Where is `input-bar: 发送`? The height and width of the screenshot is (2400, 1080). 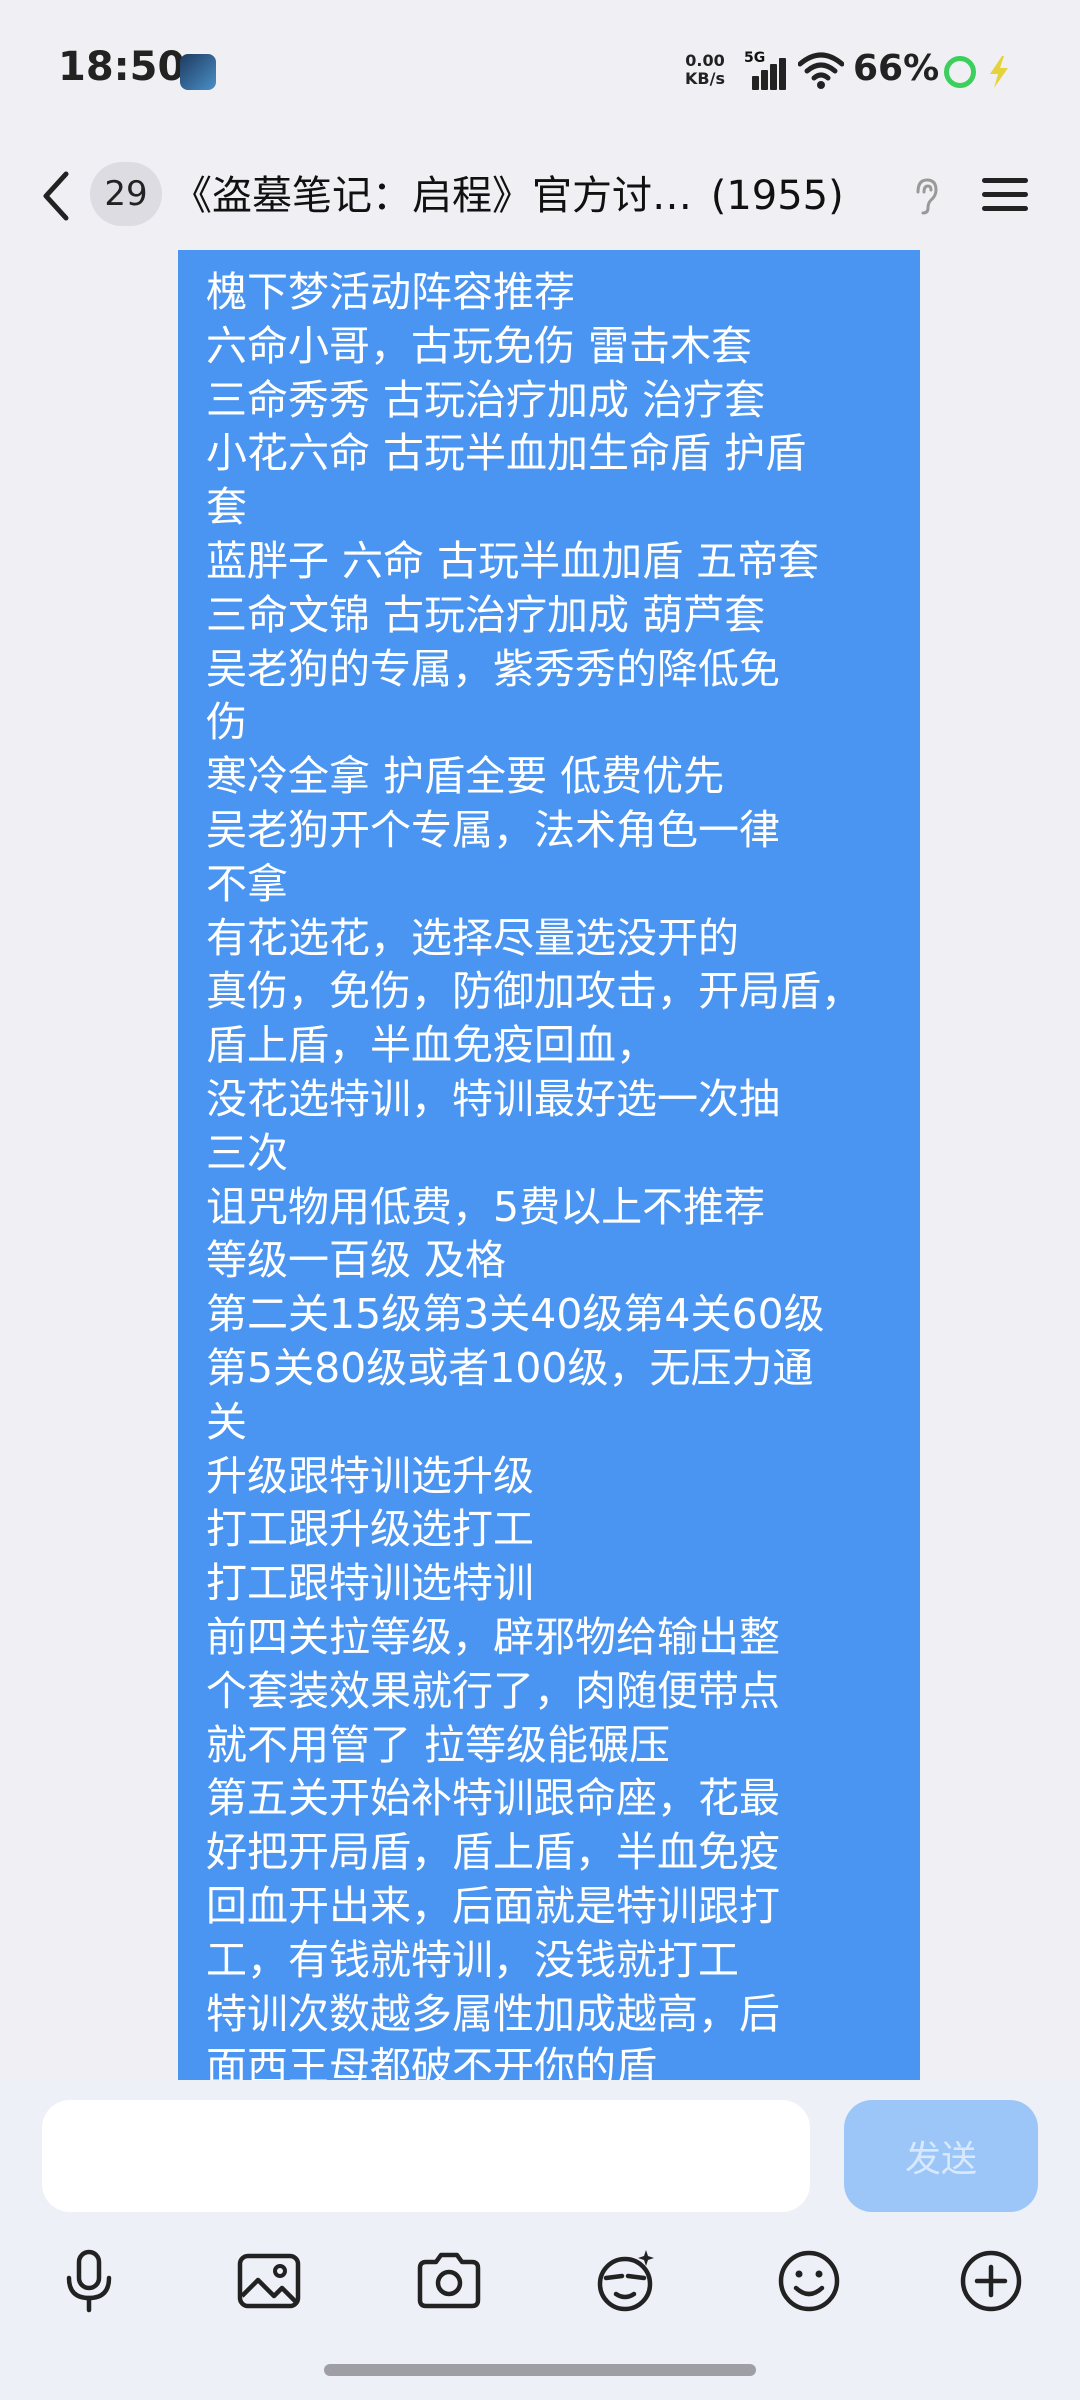 input-bar: 发送 is located at coordinates (540, 2240).